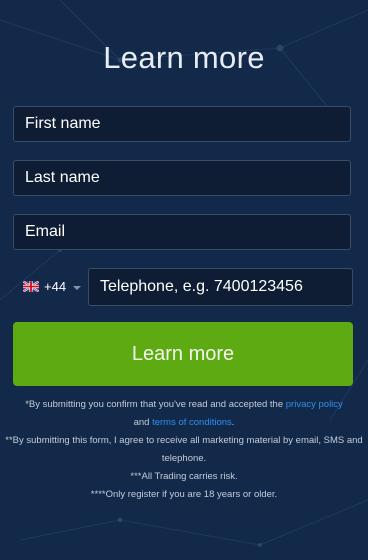  I want to click on first-name-input, so click(182, 124).